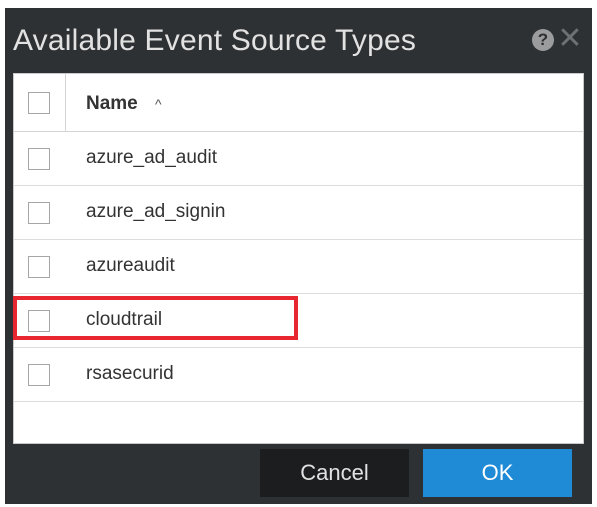 The height and width of the screenshot is (507, 597). Describe the element at coordinates (124, 319) in the screenshot. I see `row-label: cloudtrail` at that location.